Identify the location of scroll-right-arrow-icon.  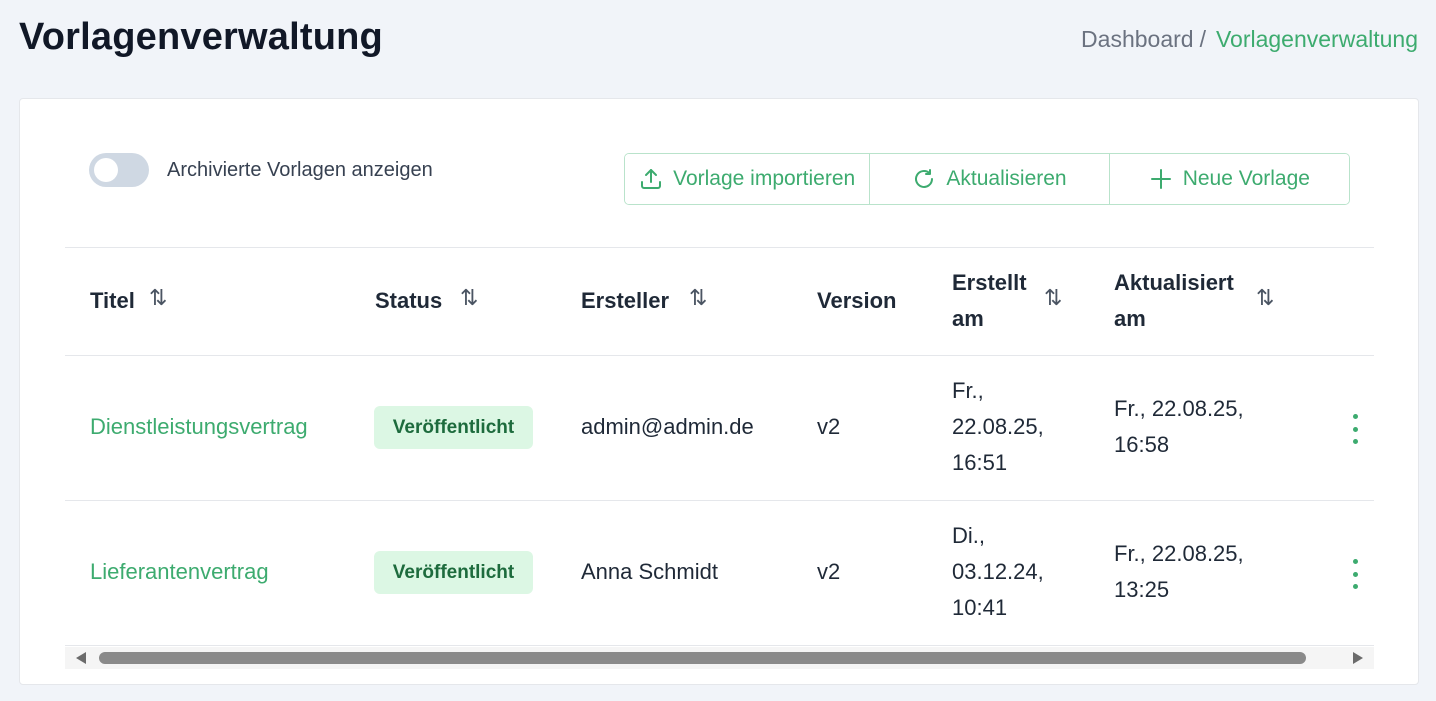
(1358, 658).